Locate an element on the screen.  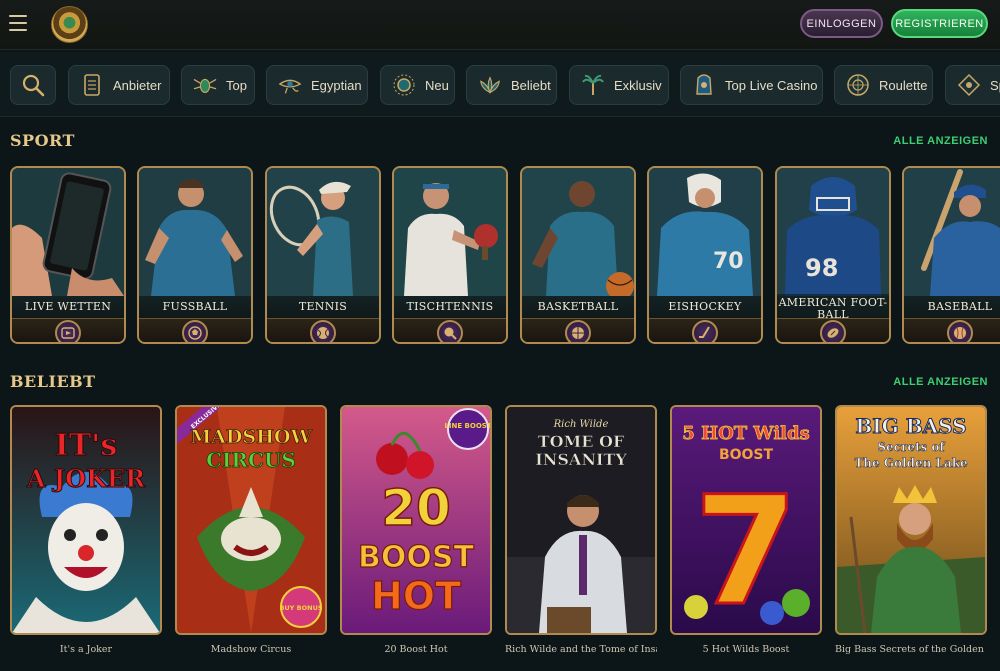
sport-card-label: TENNIS is located at coordinates (323, 307).